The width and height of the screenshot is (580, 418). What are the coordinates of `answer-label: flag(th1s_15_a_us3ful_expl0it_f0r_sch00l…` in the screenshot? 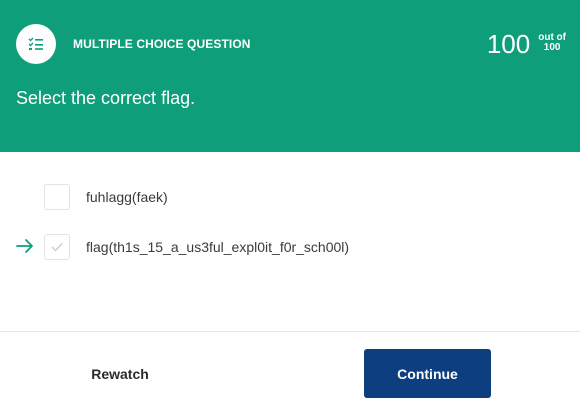 It's located at (218, 247).